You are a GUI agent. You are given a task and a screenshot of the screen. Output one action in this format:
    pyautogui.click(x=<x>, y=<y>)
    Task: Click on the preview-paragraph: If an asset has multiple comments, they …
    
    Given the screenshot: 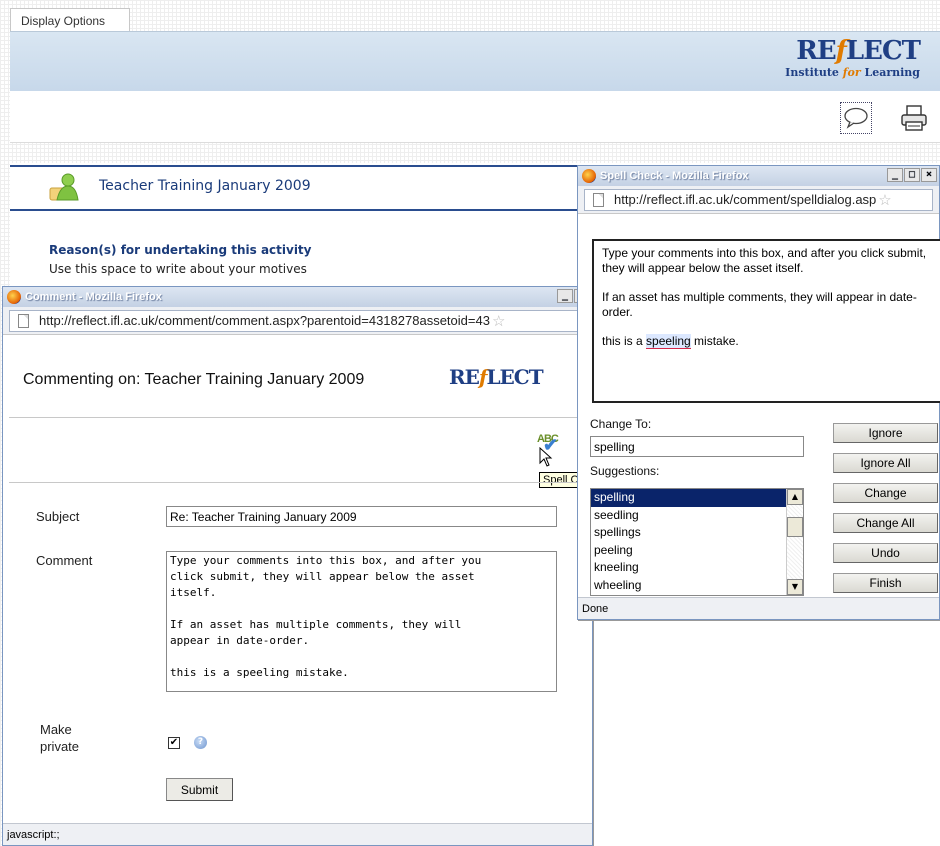 What is the action you would take?
    pyautogui.click(x=759, y=304)
    